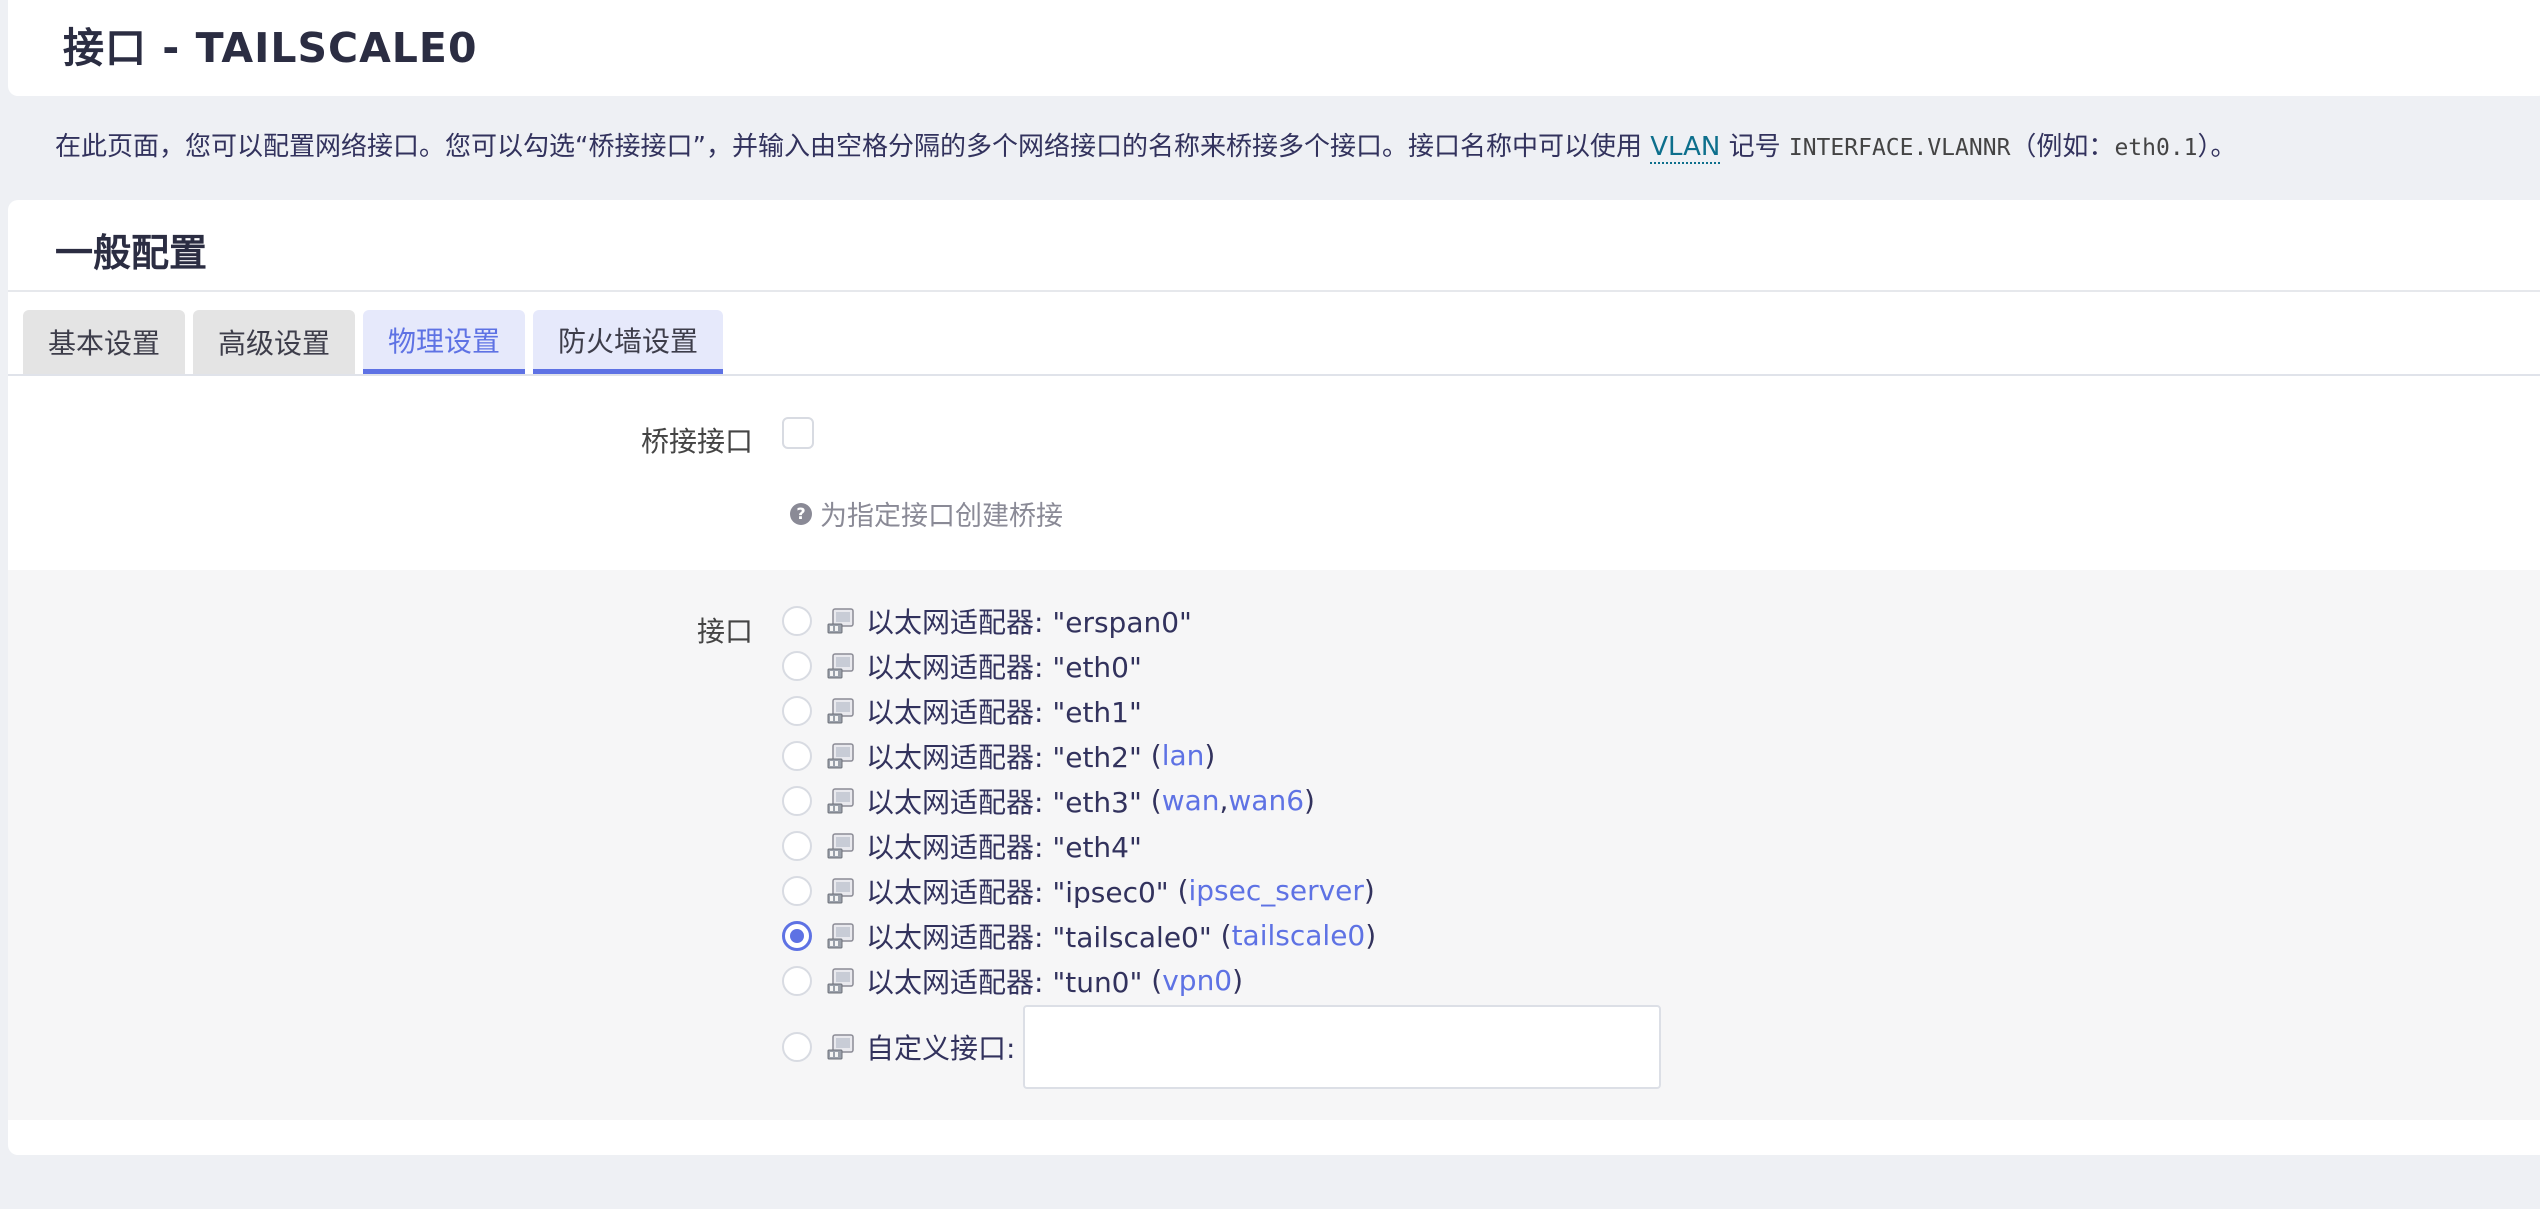 The height and width of the screenshot is (1209, 2540). What do you see at coordinates (628, 342) in the screenshot?
I see `tab-firewall-settings: 防火墙设置` at bounding box center [628, 342].